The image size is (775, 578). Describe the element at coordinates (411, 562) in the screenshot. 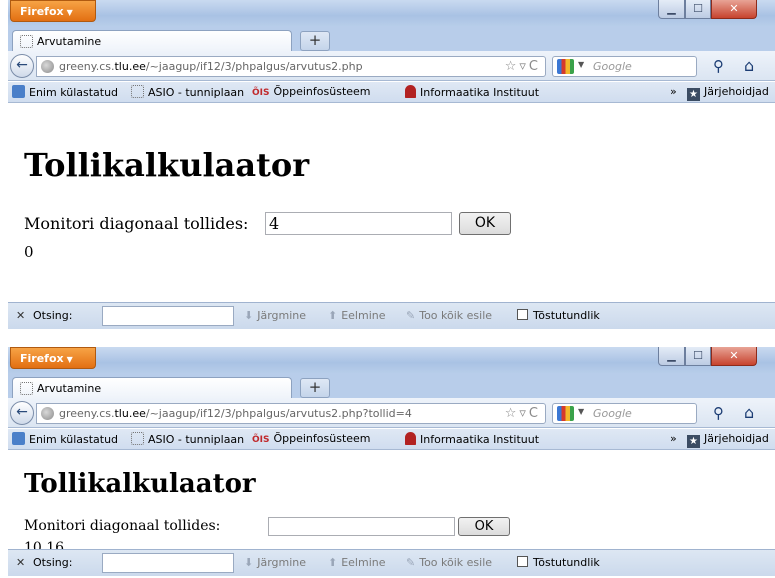

I see `pencil-icon: ✎` at that location.